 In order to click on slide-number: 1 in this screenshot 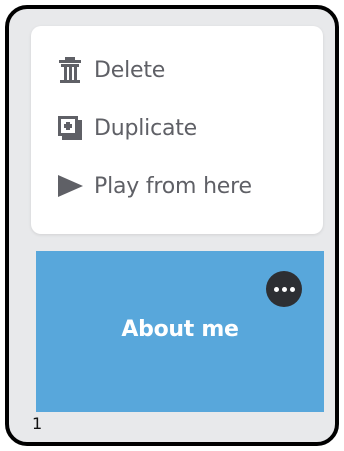, I will do `click(37, 423)`.